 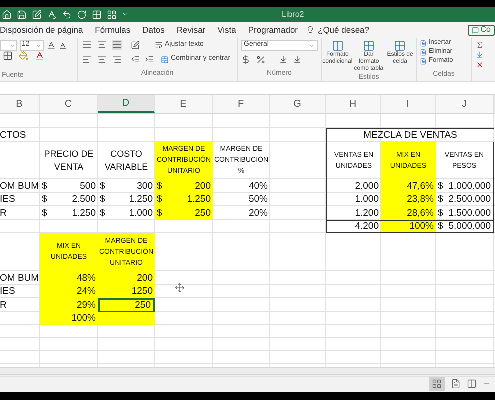 What do you see at coordinates (258, 199) in the screenshot?
I see `table-cell-text: 50%` at bounding box center [258, 199].